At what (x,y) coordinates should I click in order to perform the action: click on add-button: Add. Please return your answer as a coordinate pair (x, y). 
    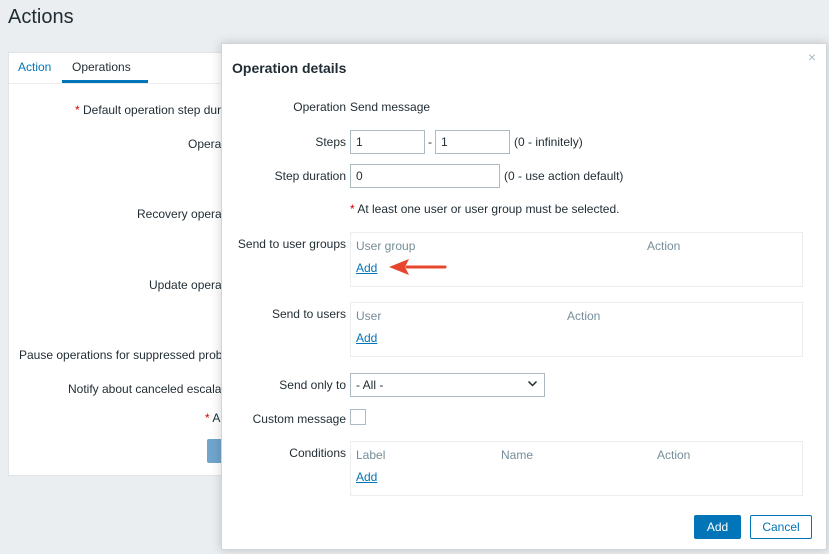
    Looking at the image, I should click on (717, 527).